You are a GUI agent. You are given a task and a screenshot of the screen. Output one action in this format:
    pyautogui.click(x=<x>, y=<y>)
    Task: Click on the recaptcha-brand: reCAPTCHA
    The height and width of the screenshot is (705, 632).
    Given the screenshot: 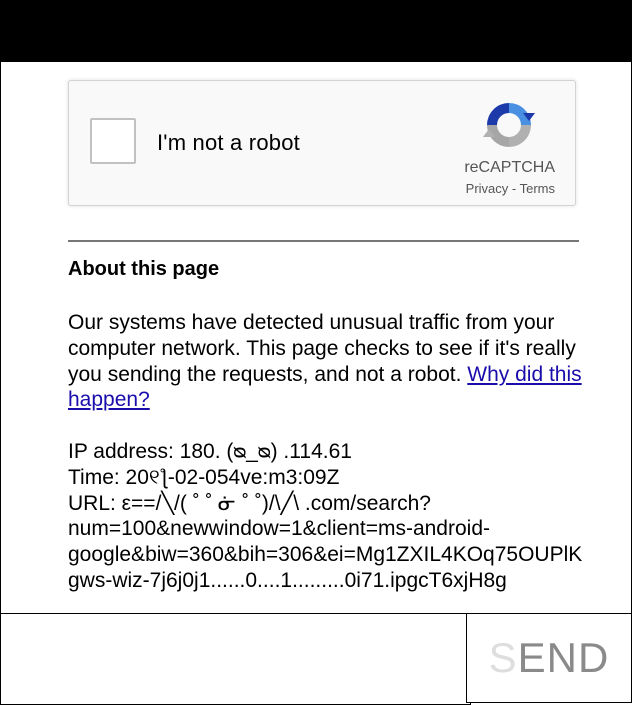 What is the action you would take?
    pyautogui.click(x=509, y=167)
    